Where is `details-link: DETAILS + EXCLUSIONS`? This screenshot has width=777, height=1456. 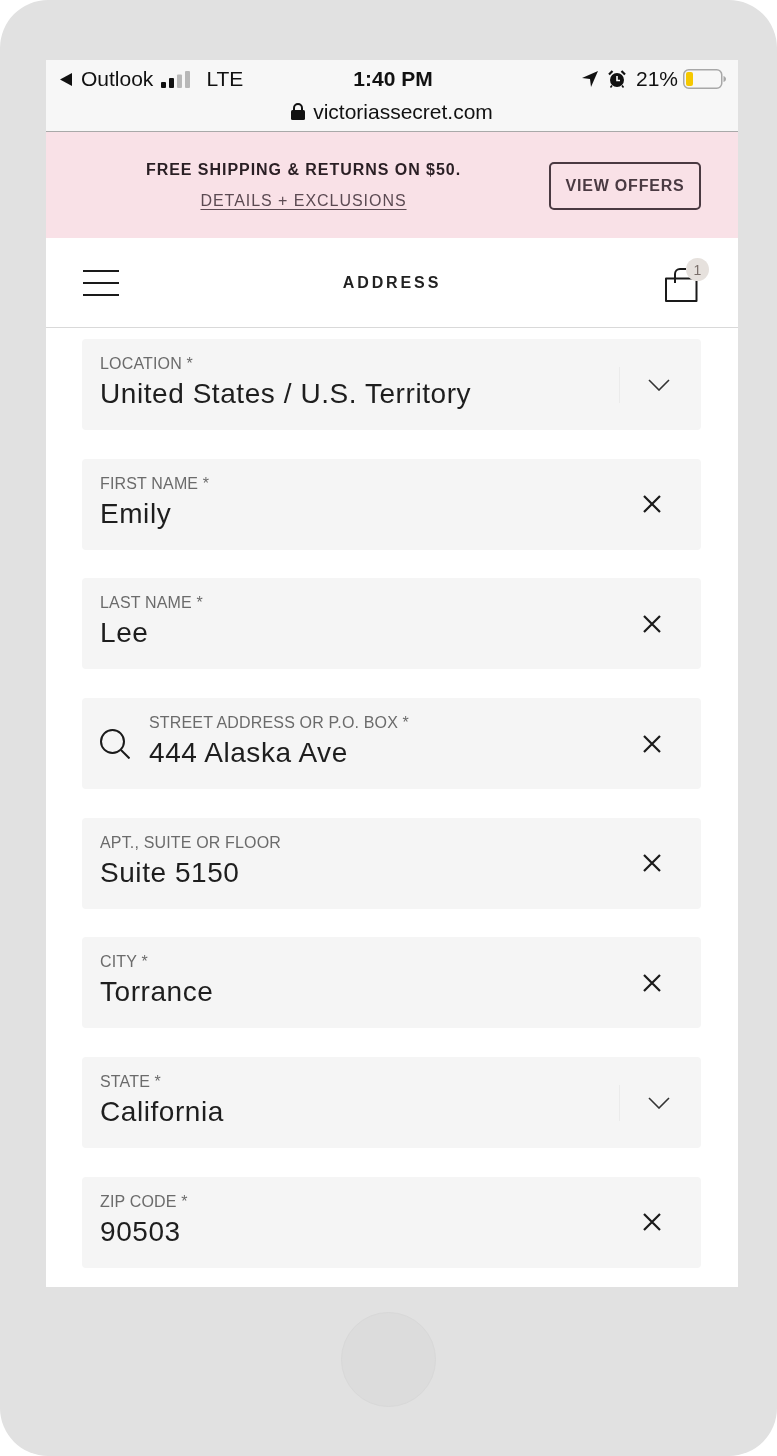
details-link: DETAILS + EXCLUSIONS is located at coordinates (303, 200).